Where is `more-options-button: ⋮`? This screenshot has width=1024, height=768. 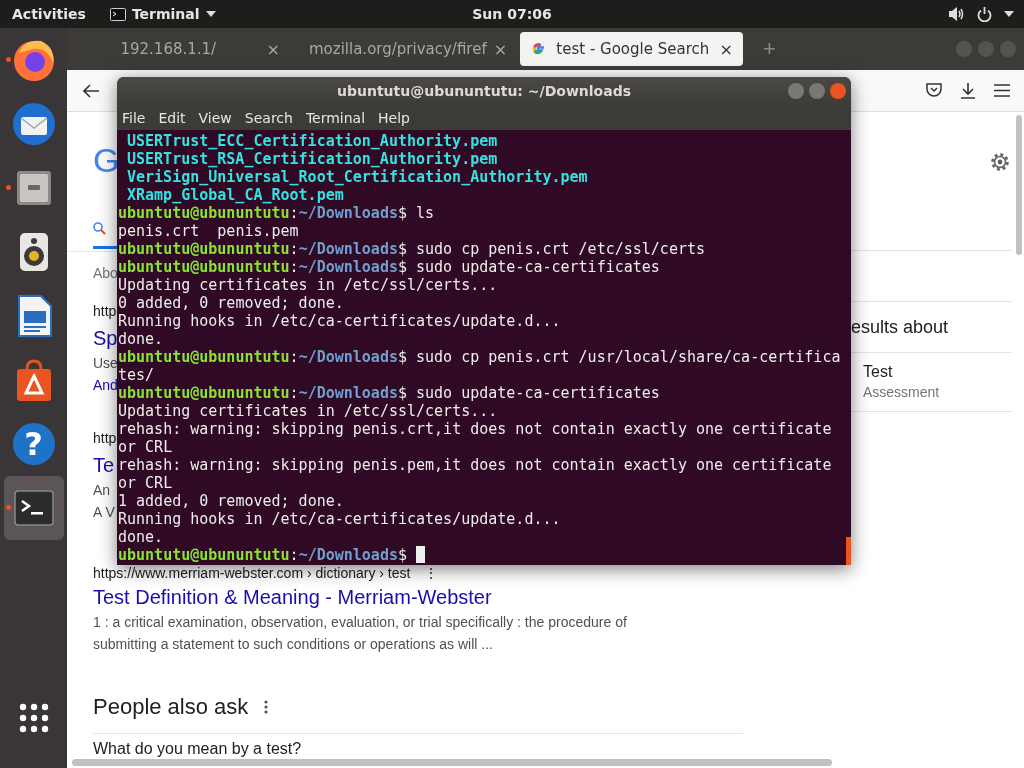 more-options-button: ⋮ is located at coordinates (431, 573).